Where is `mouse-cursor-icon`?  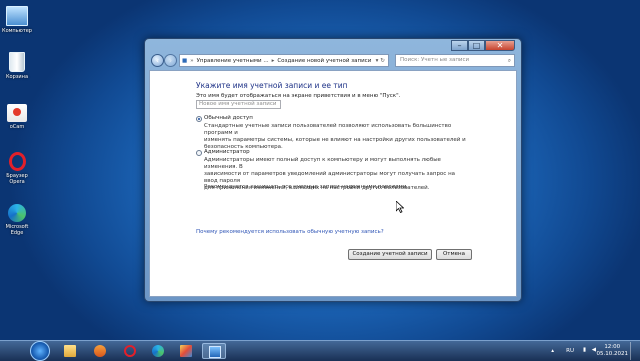 mouse-cursor-icon is located at coordinates (400, 207).